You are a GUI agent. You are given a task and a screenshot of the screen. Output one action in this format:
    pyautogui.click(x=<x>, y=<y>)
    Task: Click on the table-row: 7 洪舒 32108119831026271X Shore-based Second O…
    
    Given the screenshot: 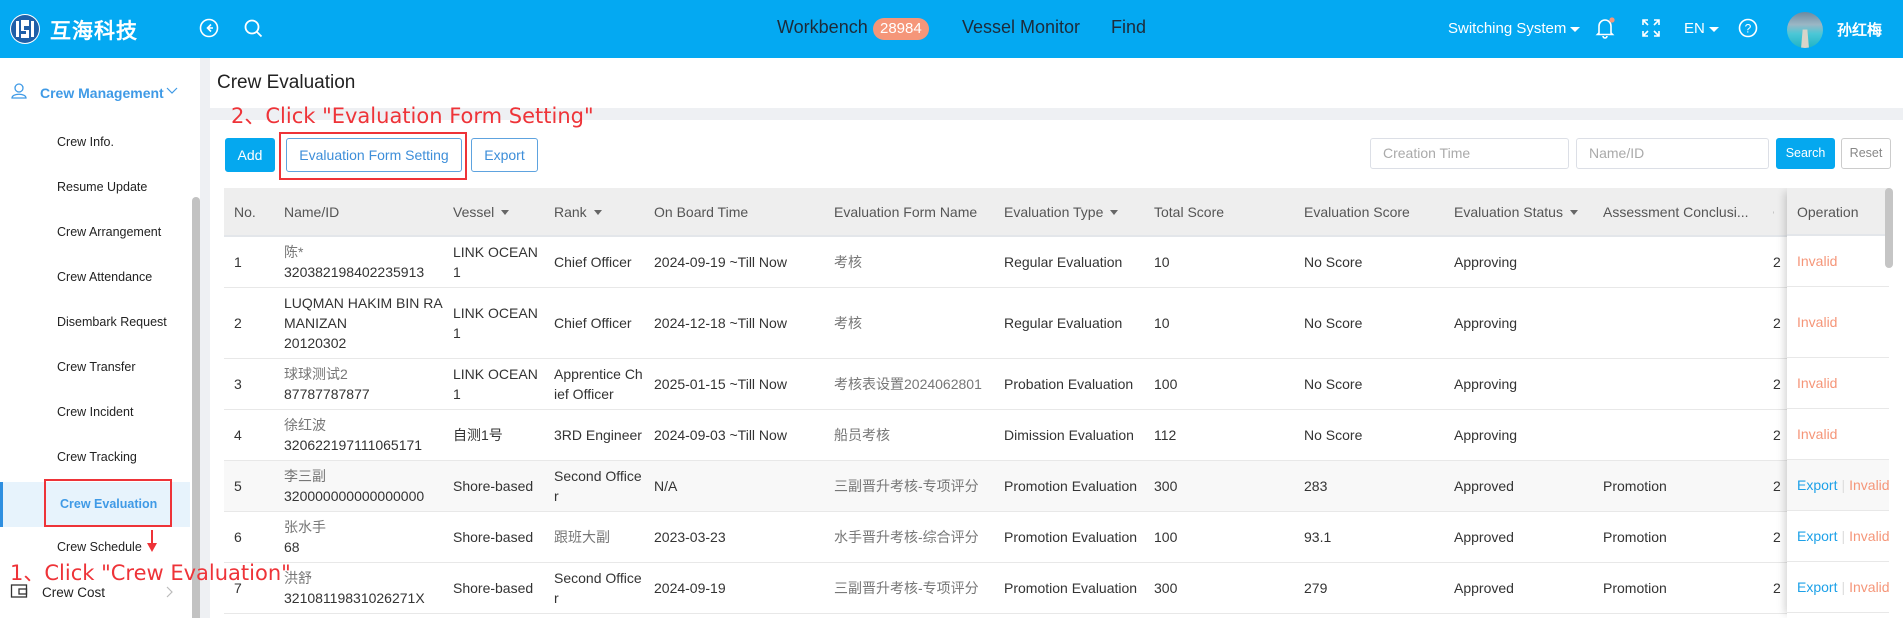 What is the action you would take?
    pyautogui.click(x=1056, y=588)
    